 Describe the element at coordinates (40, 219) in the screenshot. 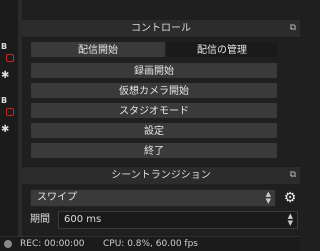

I see `duration-label: 期間` at that location.